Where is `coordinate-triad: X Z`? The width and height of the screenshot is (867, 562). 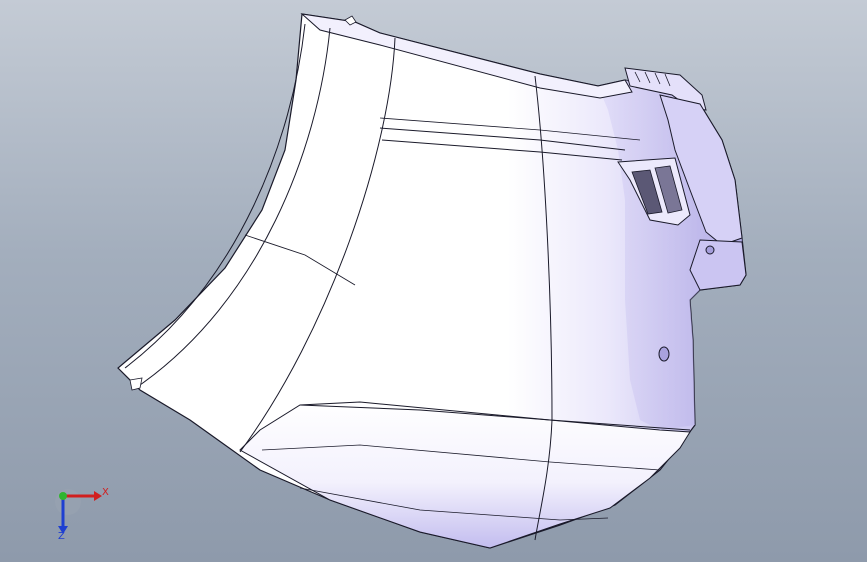
coordinate-triad: X Z is located at coordinates (79, 513).